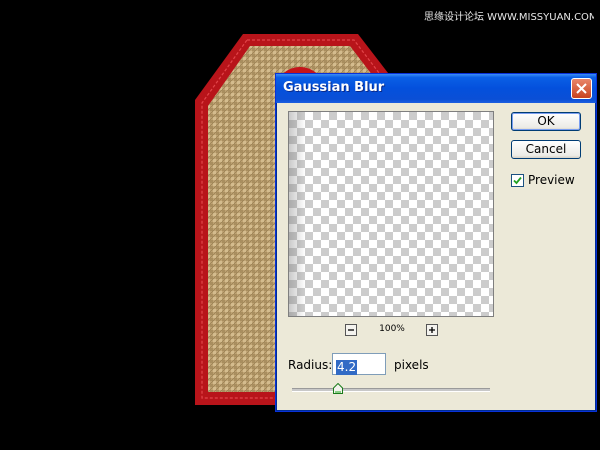 This screenshot has width=600, height=450. Describe the element at coordinates (310, 365) in the screenshot. I see `radius-label: Radius:` at that location.